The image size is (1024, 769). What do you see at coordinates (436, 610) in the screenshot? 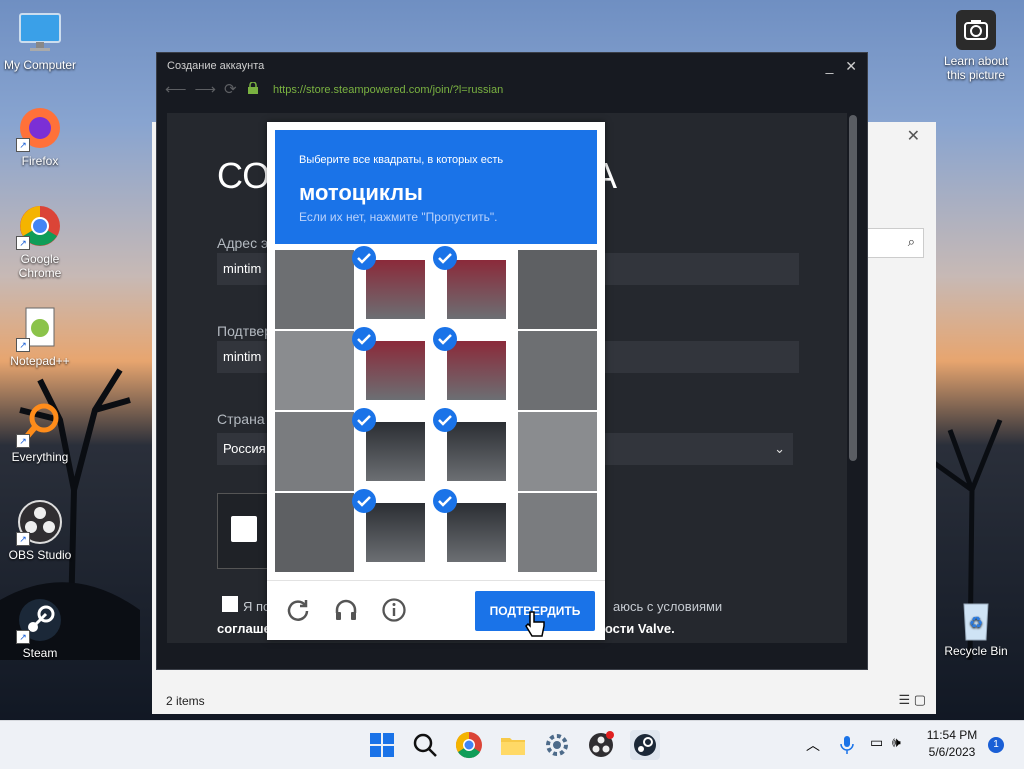
I see `captcha-footer: ПОДТВЕРДИТЬ` at bounding box center [436, 610].